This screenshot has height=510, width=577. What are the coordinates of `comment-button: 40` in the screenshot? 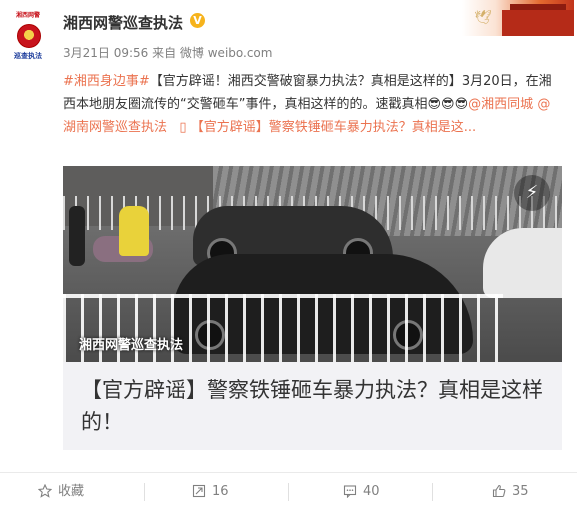 It's located at (361, 491).